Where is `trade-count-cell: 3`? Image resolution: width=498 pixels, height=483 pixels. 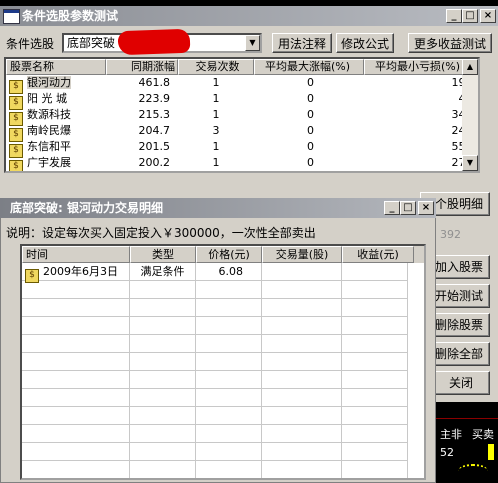
trade-count-cell: 3 is located at coordinates (216, 130).